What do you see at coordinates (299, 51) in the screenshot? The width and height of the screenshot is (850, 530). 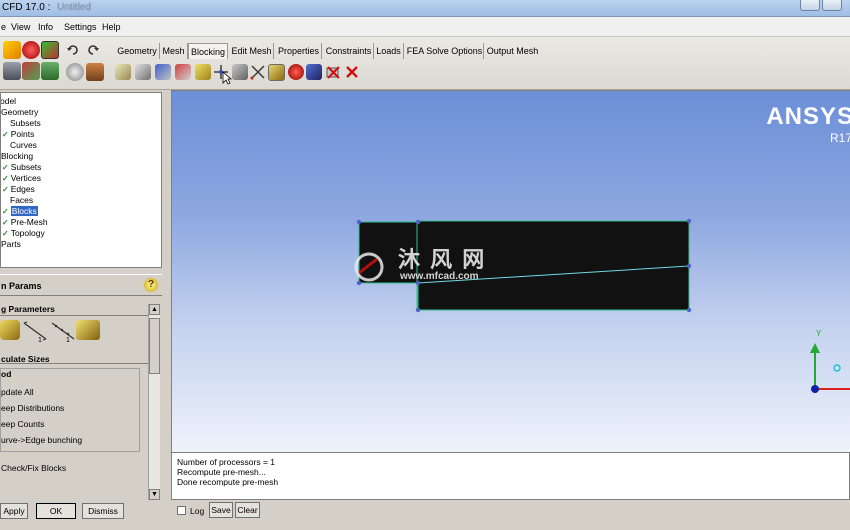 I see `tab-properties: Properties` at bounding box center [299, 51].